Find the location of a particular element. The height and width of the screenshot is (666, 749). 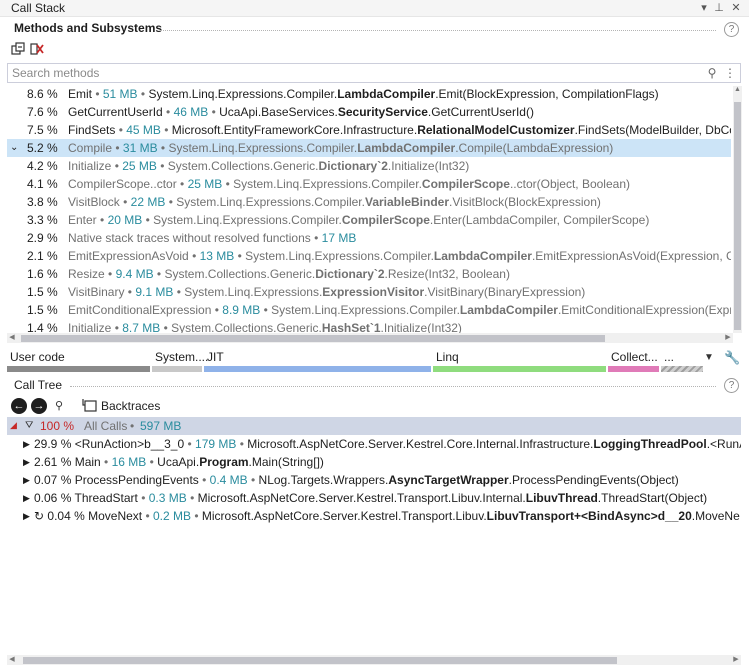

backtraces-icon is located at coordinates (90, 405).